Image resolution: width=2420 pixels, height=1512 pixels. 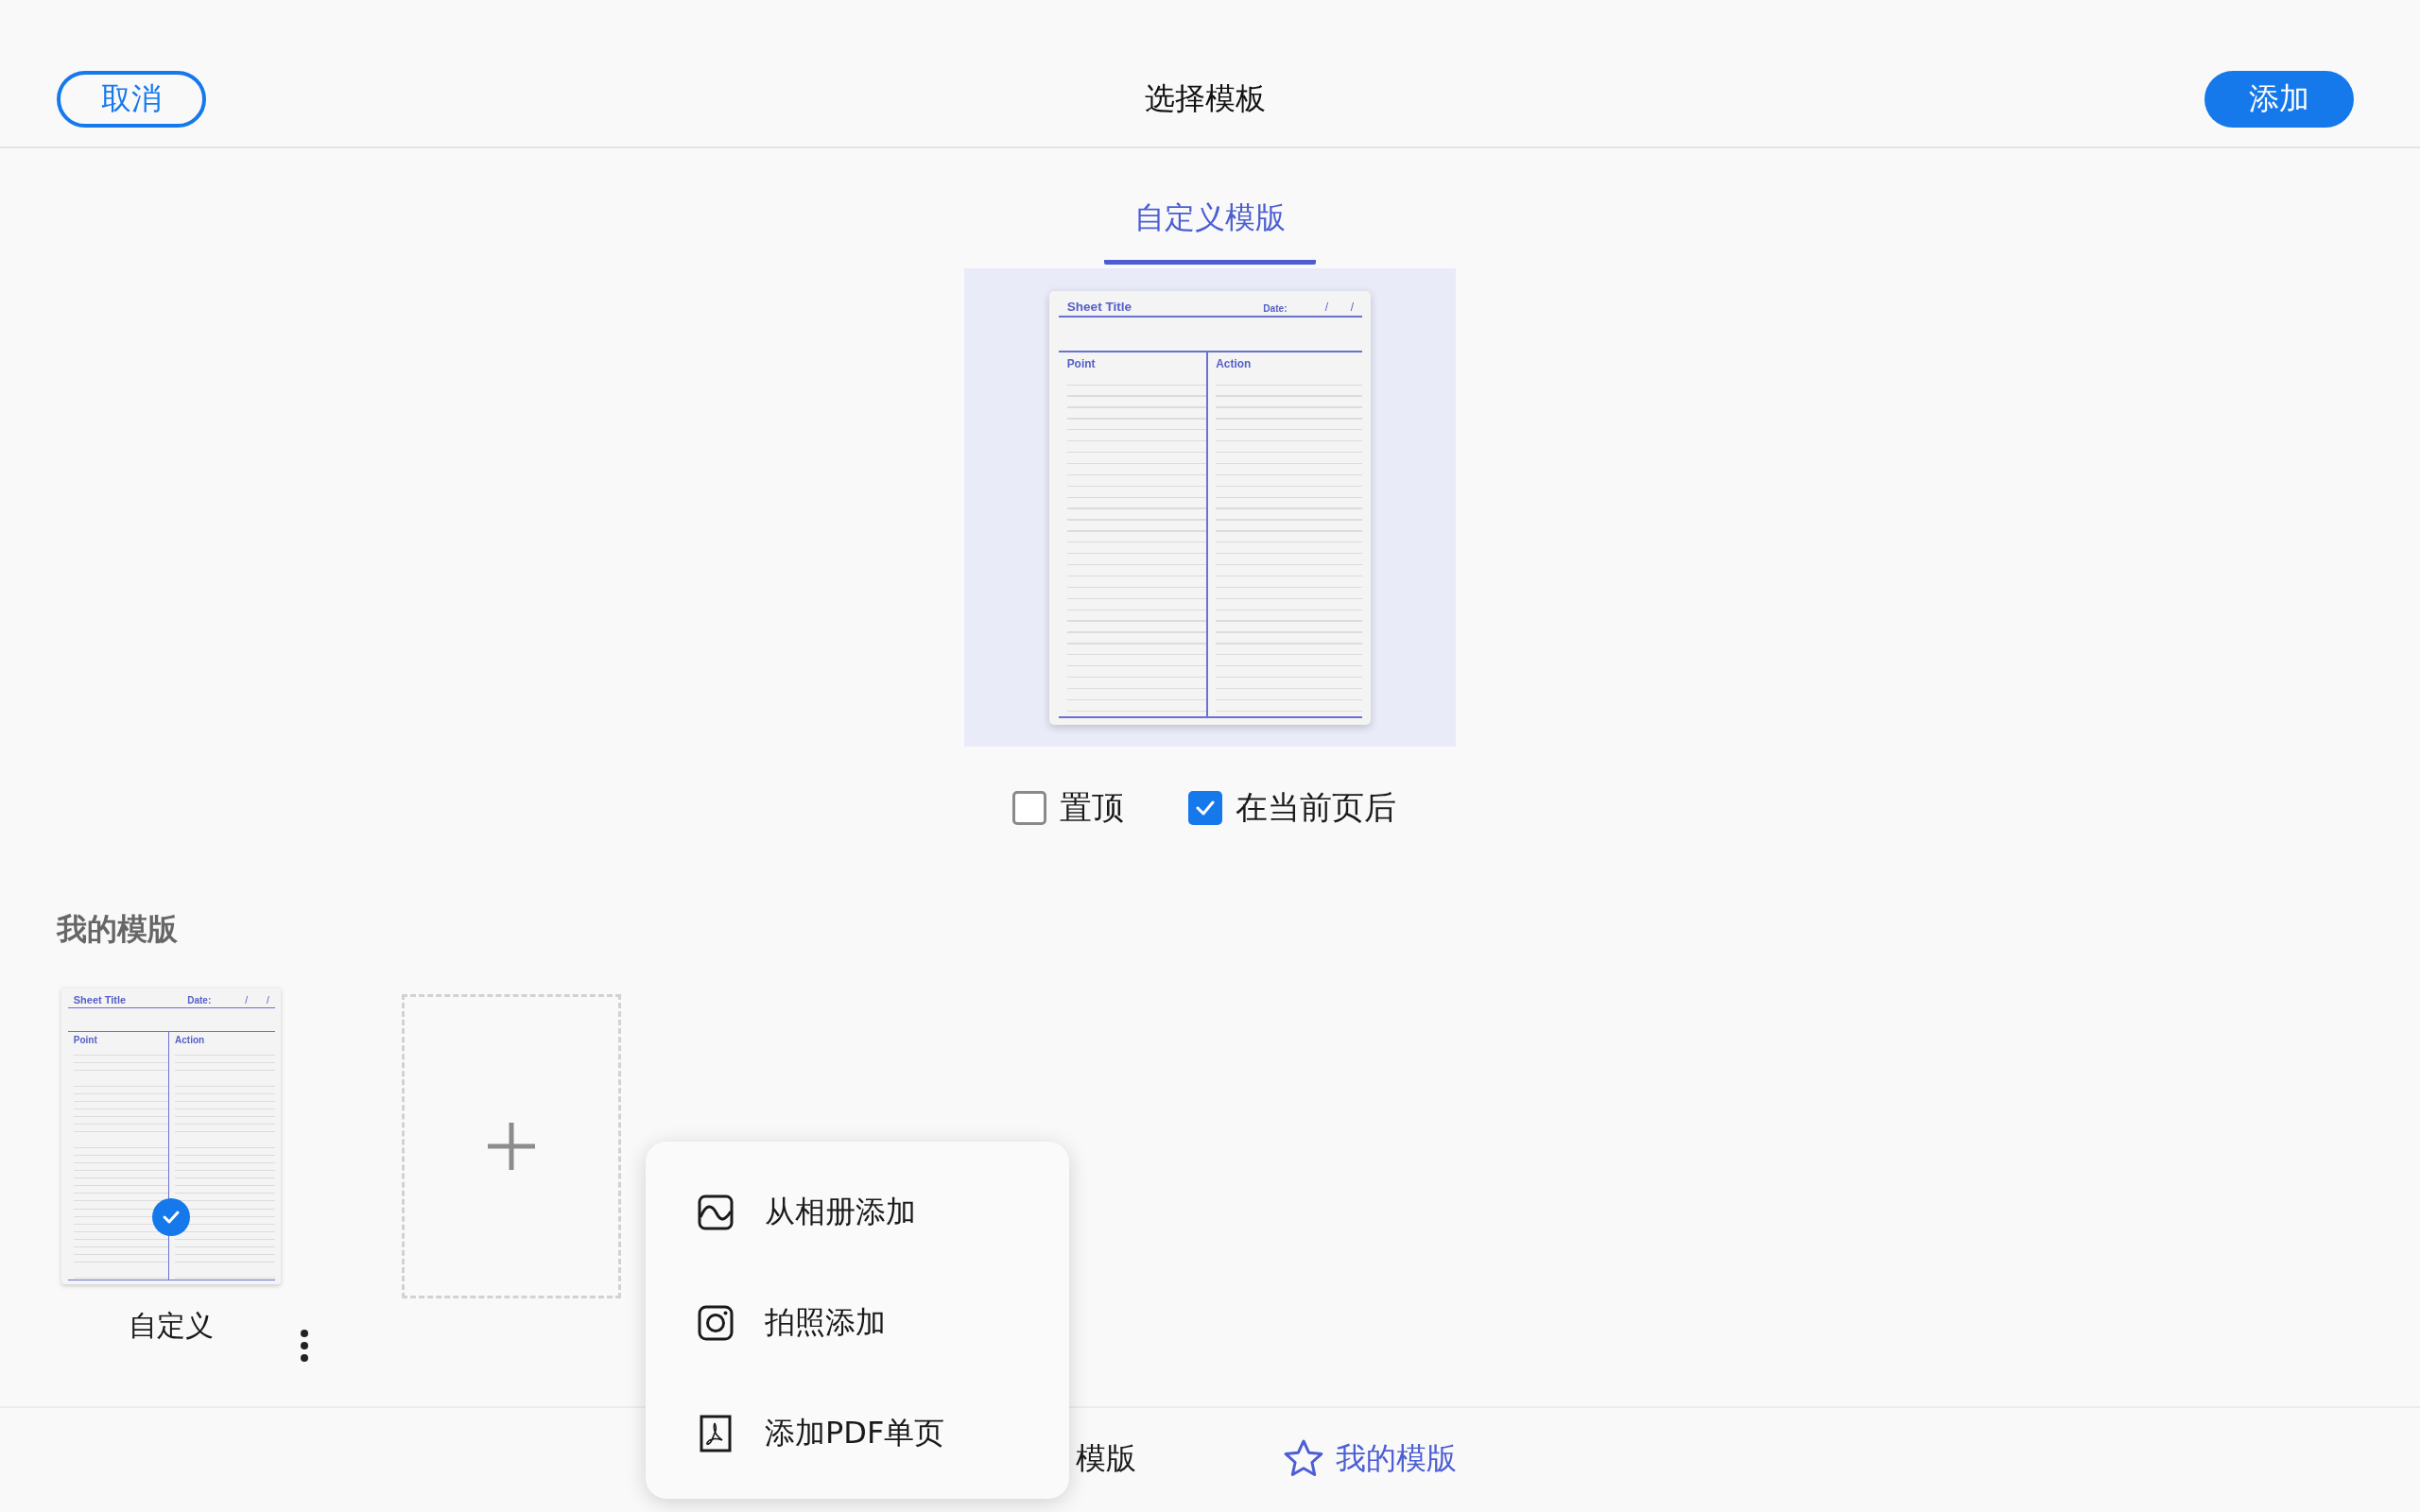 What do you see at coordinates (512, 1146) in the screenshot?
I see `plus-icon` at bounding box center [512, 1146].